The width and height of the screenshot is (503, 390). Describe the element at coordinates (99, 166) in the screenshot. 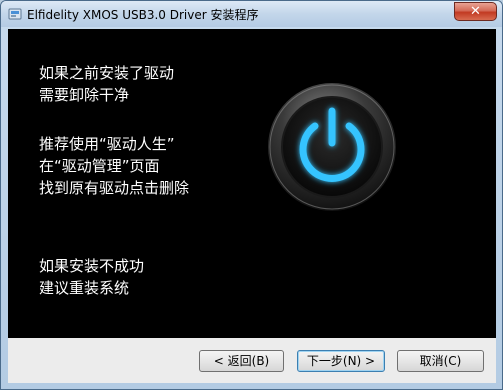

I see `message-line: 在“驱动管理”页面` at that location.